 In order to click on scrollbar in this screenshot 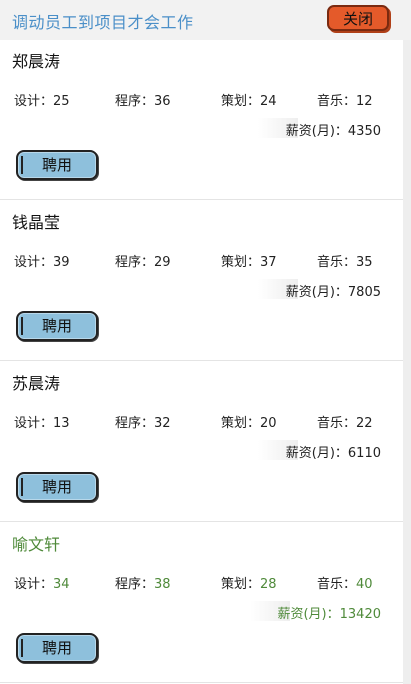, I will do `click(407, 362)`.